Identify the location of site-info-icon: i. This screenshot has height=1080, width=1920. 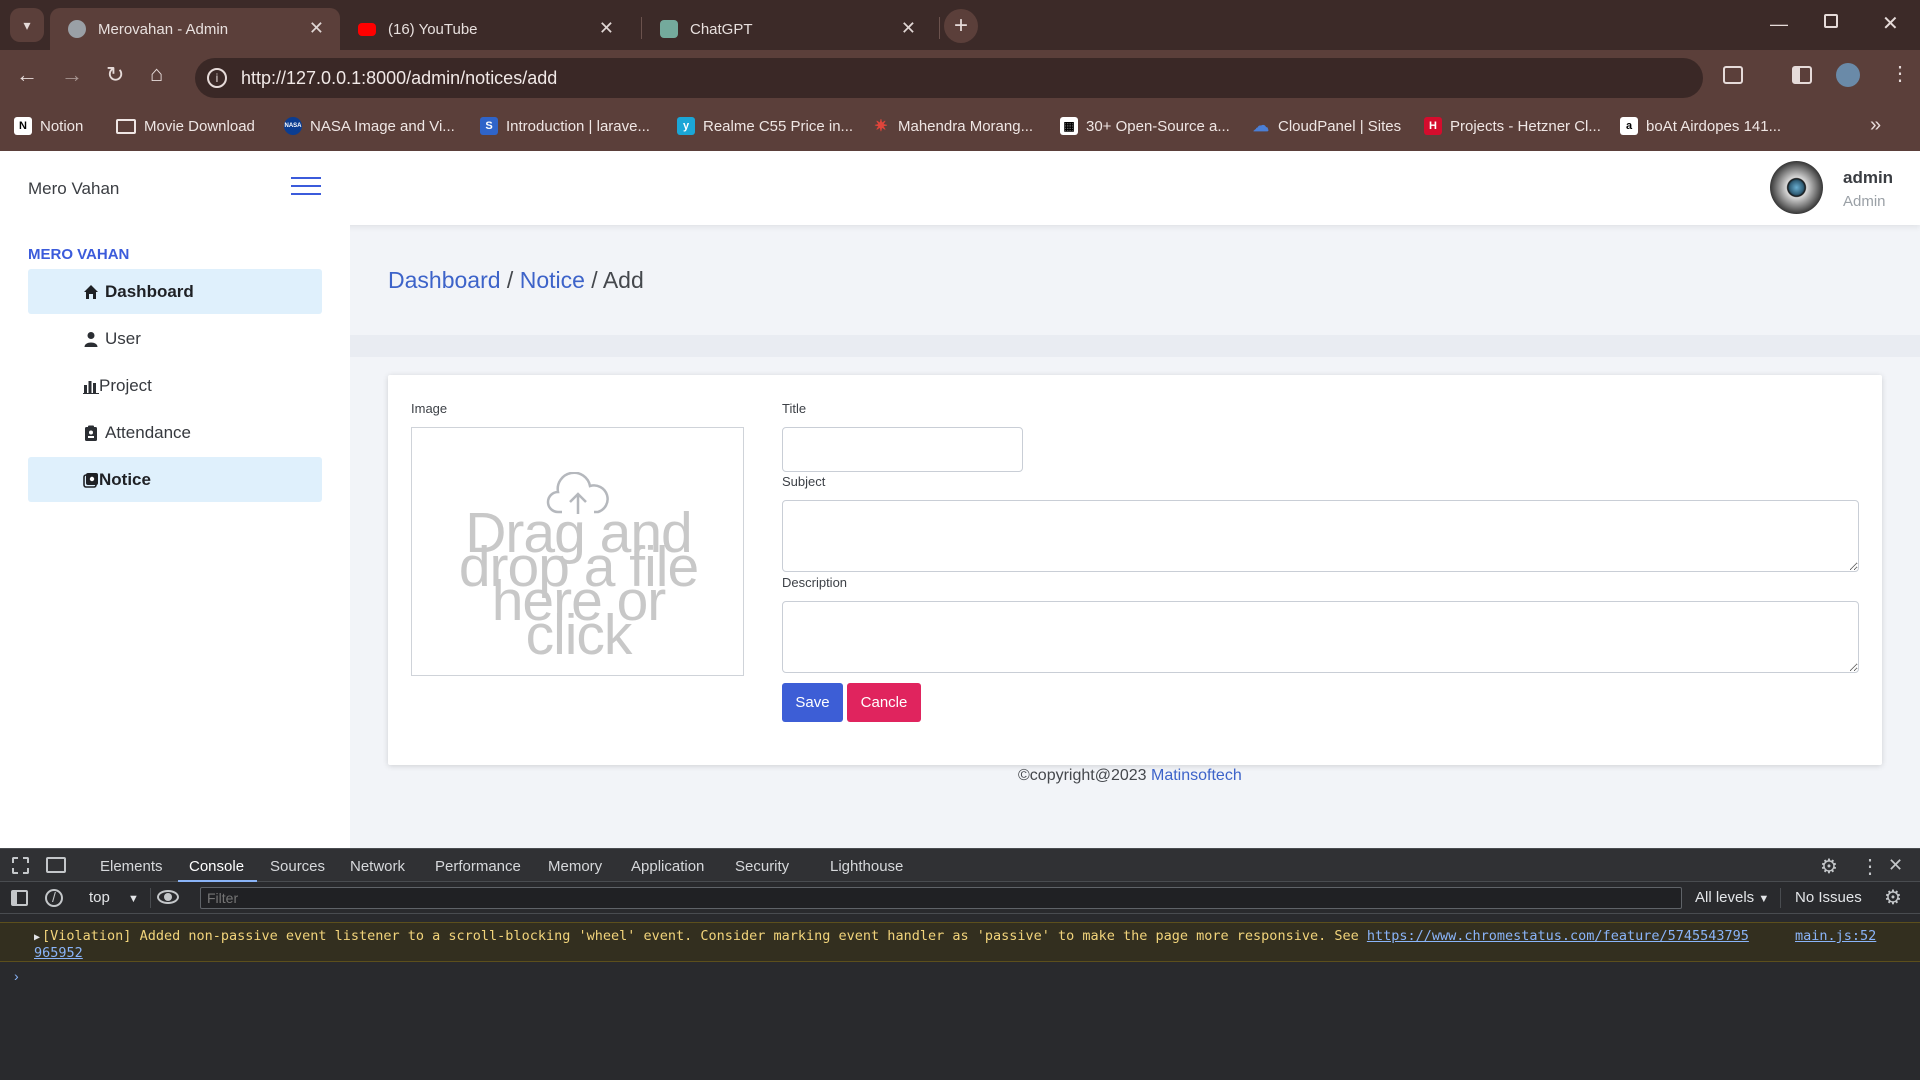
(217, 78).